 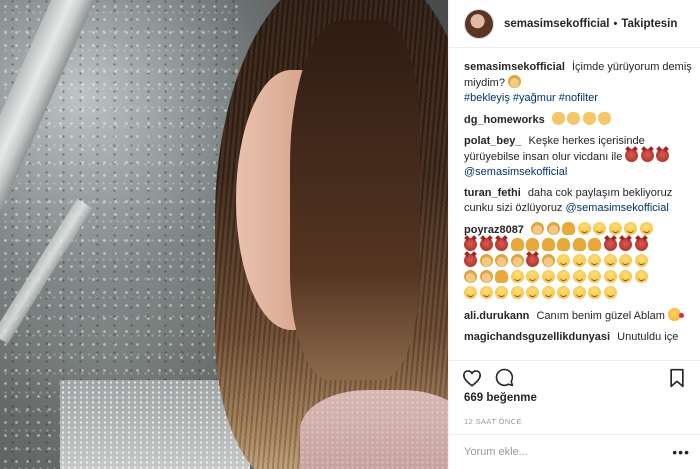 What do you see at coordinates (374, 429) in the screenshot?
I see `sweater` at bounding box center [374, 429].